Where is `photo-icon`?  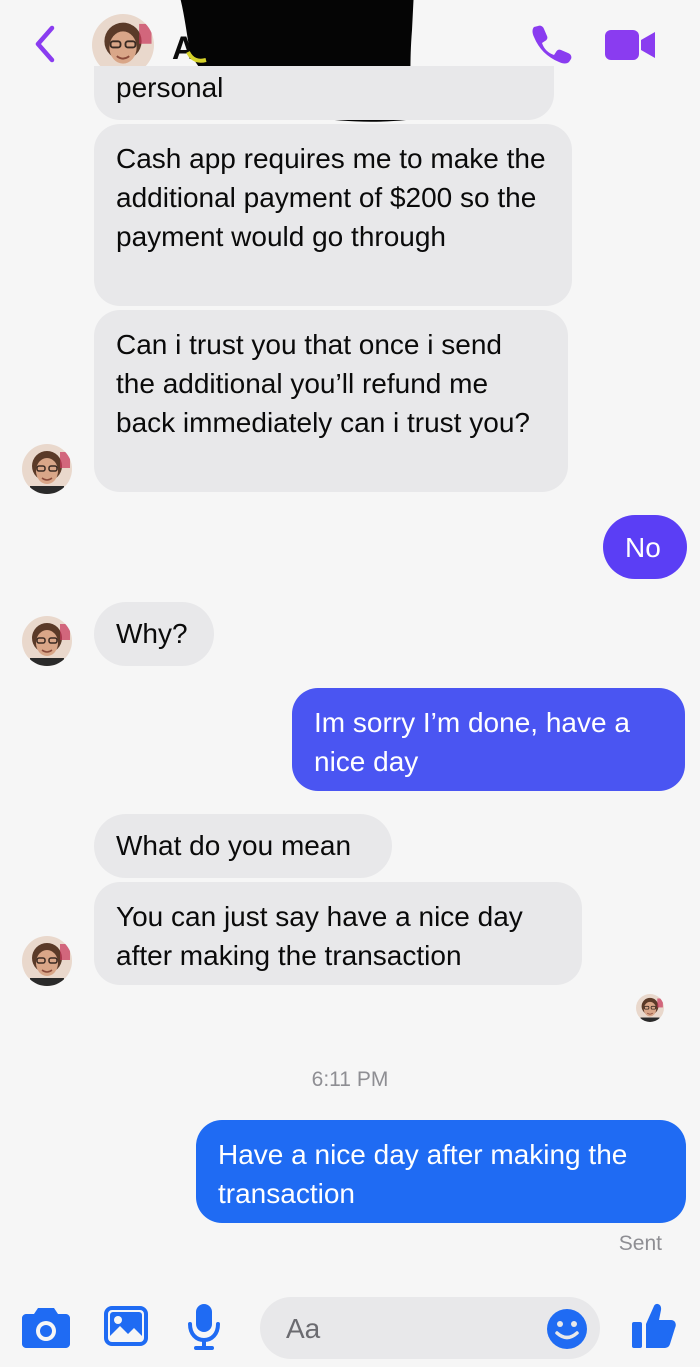 photo-icon is located at coordinates (126, 1326).